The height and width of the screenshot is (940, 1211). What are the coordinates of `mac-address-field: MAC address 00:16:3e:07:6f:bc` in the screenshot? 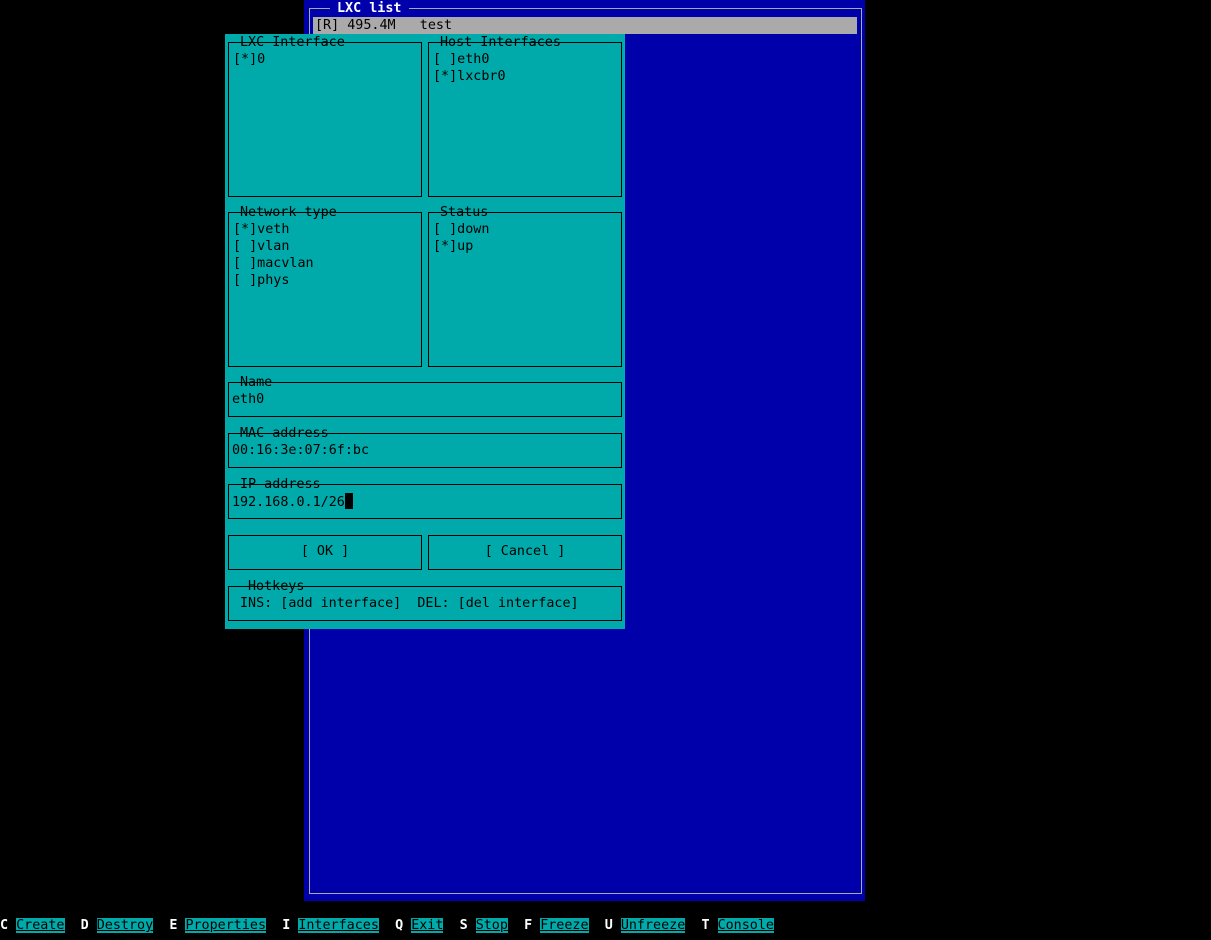 It's located at (425, 447).